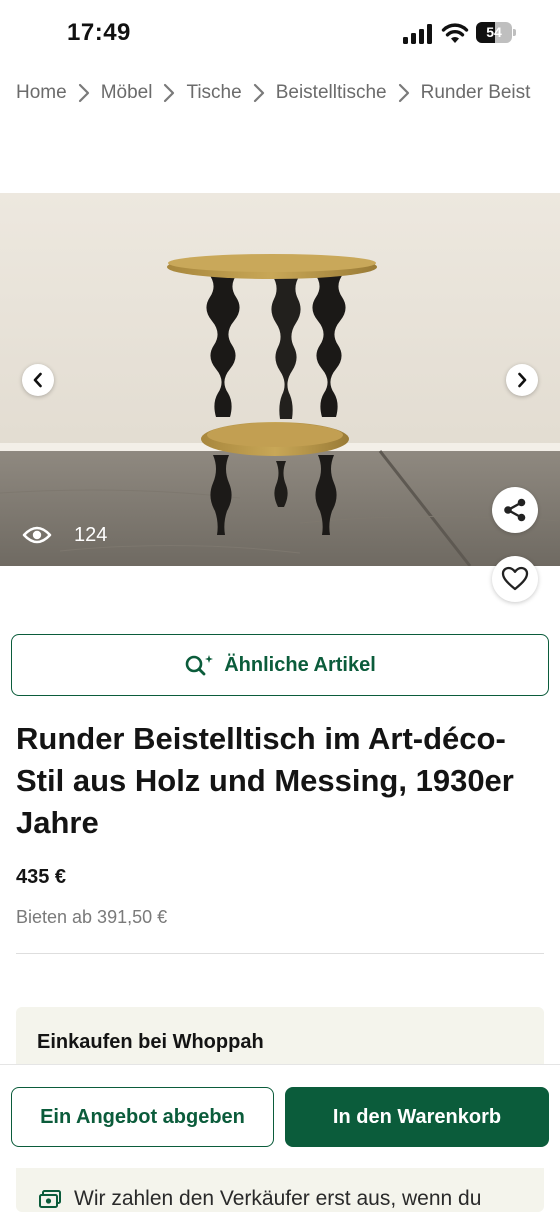 The height and width of the screenshot is (1212, 560). What do you see at coordinates (417, 1117) in the screenshot?
I see `add-to-cart-button: In den Warenkorb` at bounding box center [417, 1117].